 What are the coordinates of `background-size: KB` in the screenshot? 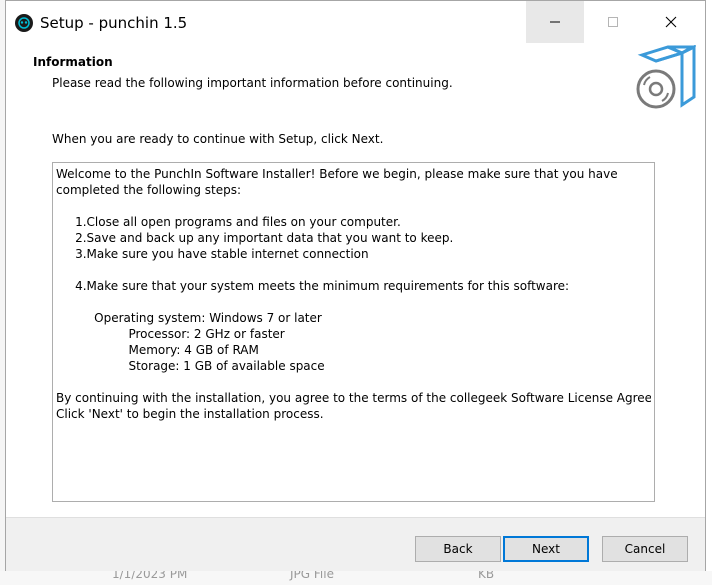 It's located at (486, 576).